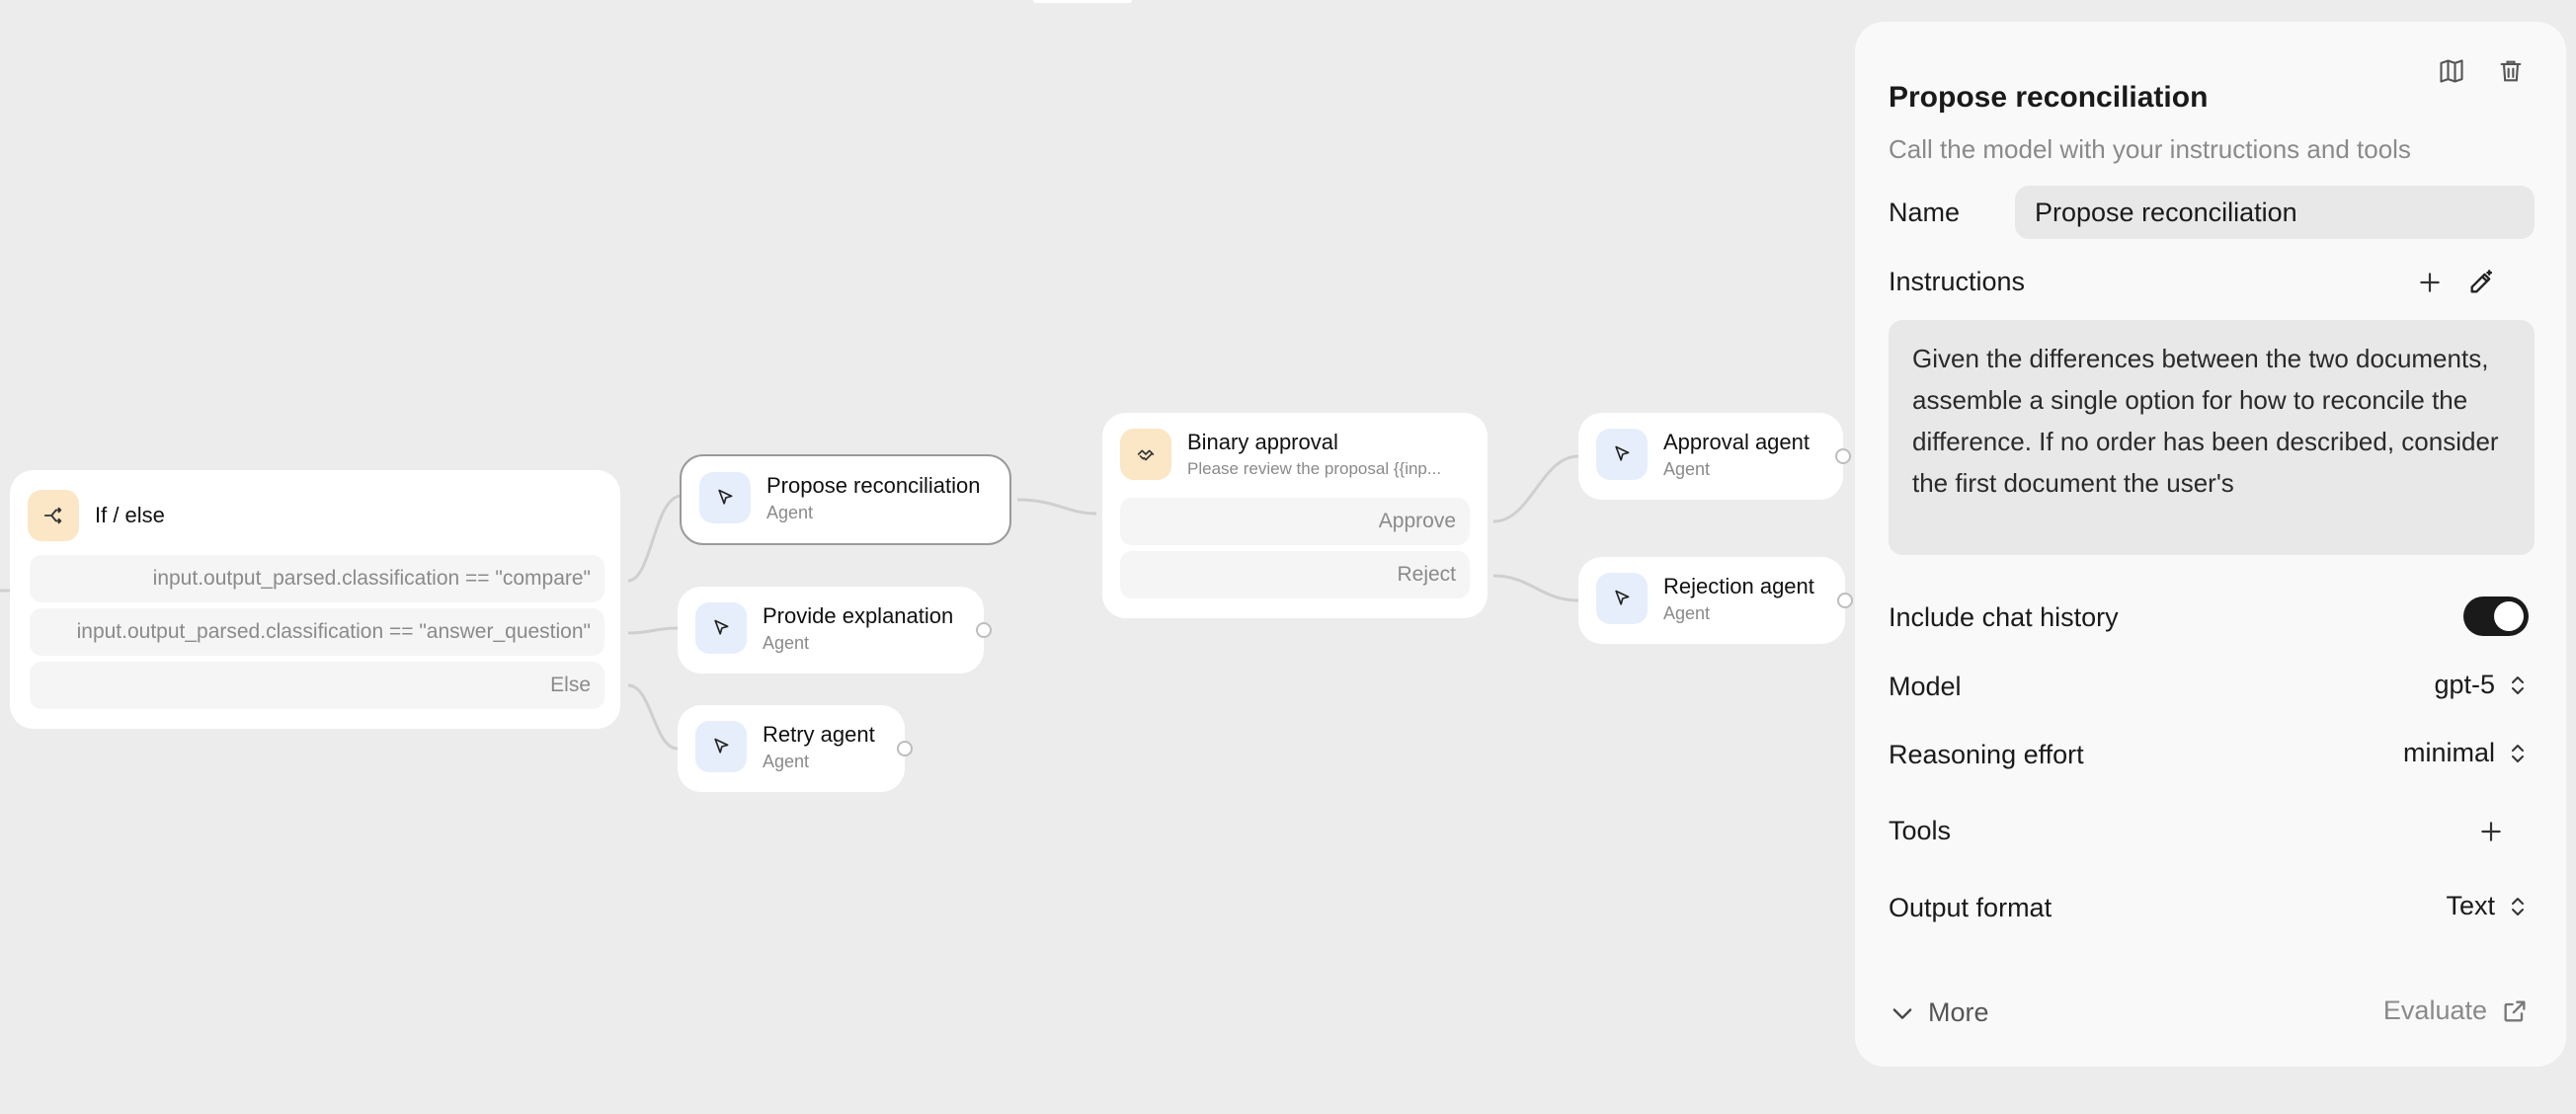 The height and width of the screenshot is (1114, 2576). I want to click on panel-title: Propose reconciliation, so click(2049, 97).